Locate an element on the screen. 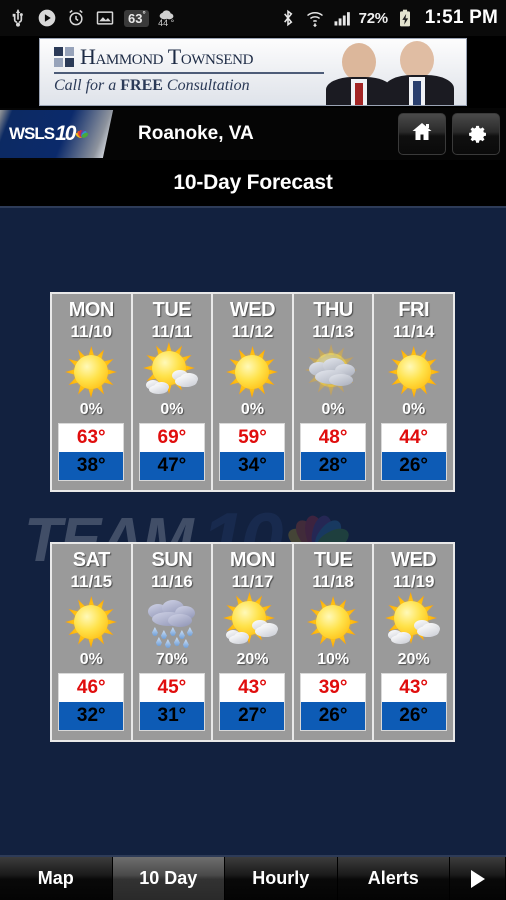 The width and height of the screenshot is (506, 900). forecast-day-card: WED 11/19 20% 43° 26° is located at coordinates (413, 642).